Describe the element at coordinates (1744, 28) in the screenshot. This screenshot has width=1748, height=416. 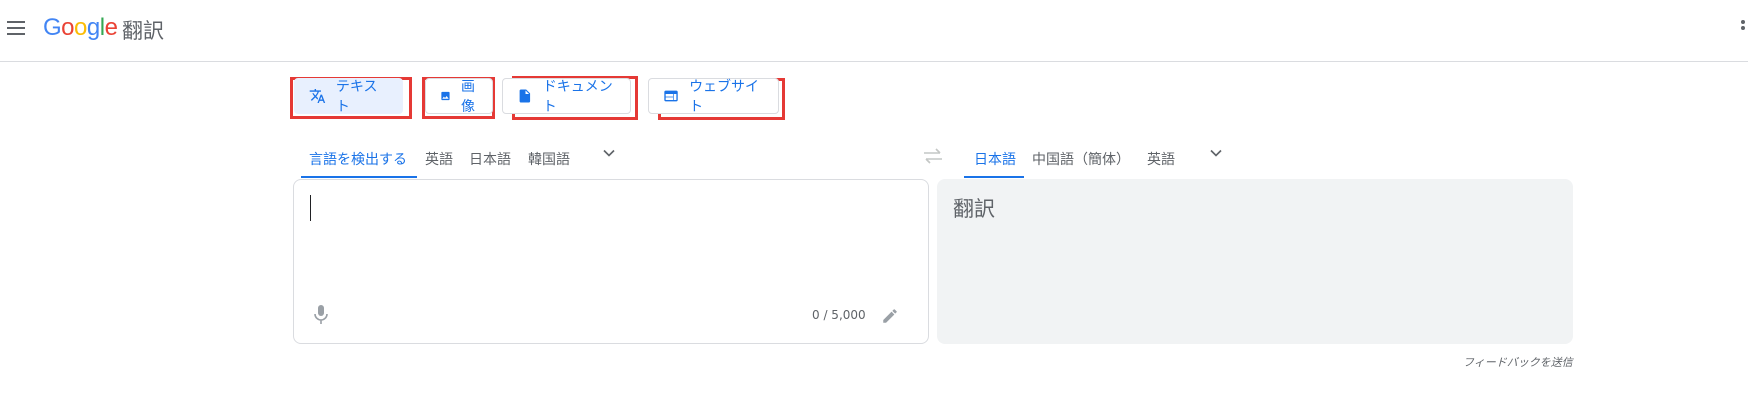
I see `more-options-icon` at that location.